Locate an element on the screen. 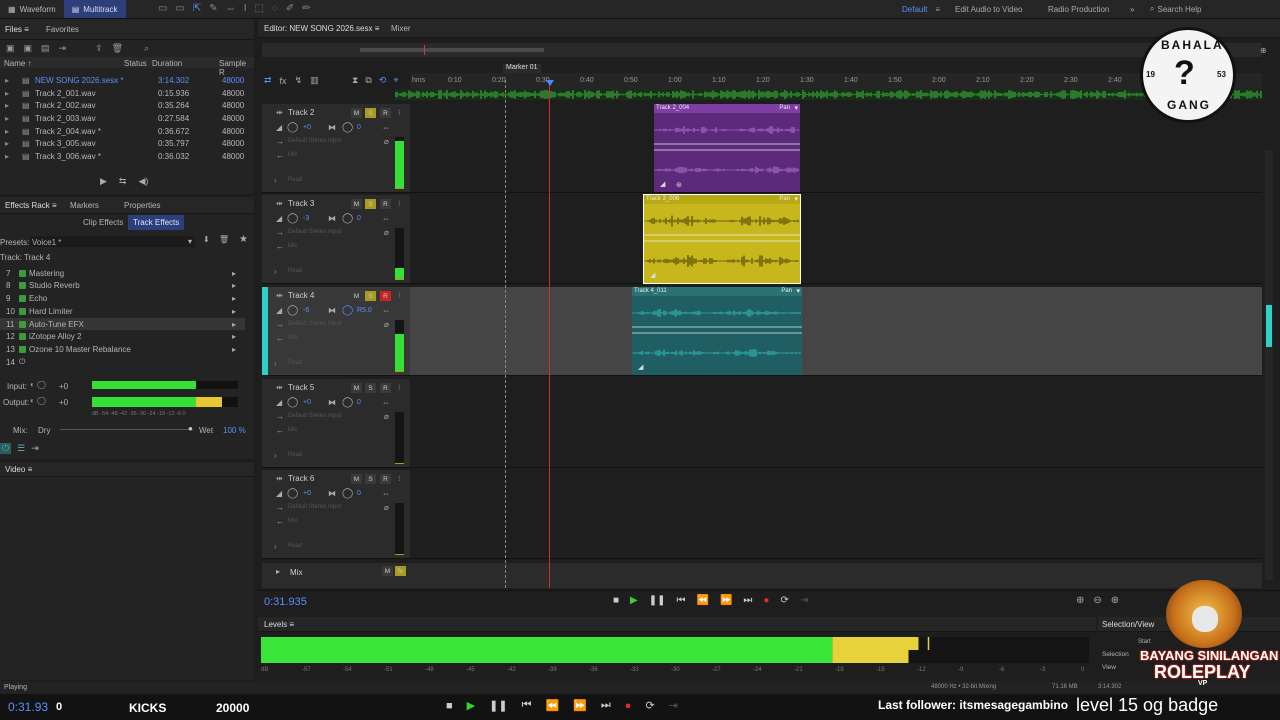 The height and width of the screenshot is (720, 1280). file-row: ▸ ▤ Track 3_005.wav 0:35.797 48000 is located at coordinates (125, 144).